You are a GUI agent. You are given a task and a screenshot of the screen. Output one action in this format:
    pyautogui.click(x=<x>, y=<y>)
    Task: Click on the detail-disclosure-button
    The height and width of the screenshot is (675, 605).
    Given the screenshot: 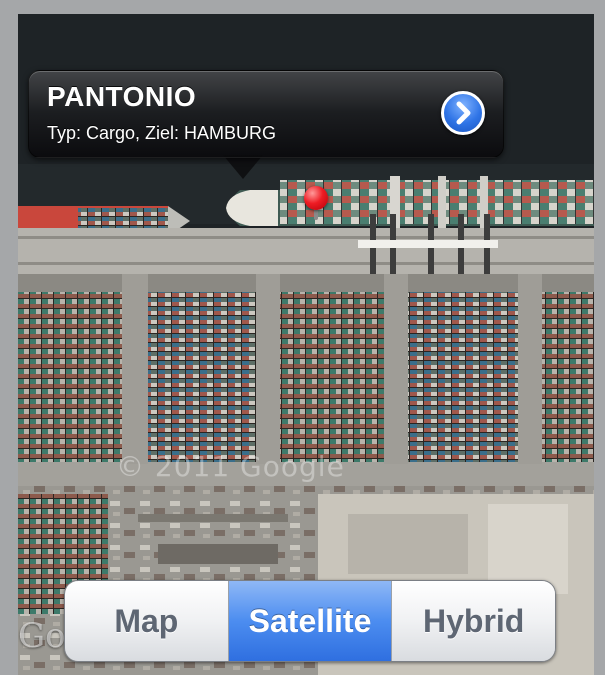 What is the action you would take?
    pyautogui.click(x=463, y=113)
    